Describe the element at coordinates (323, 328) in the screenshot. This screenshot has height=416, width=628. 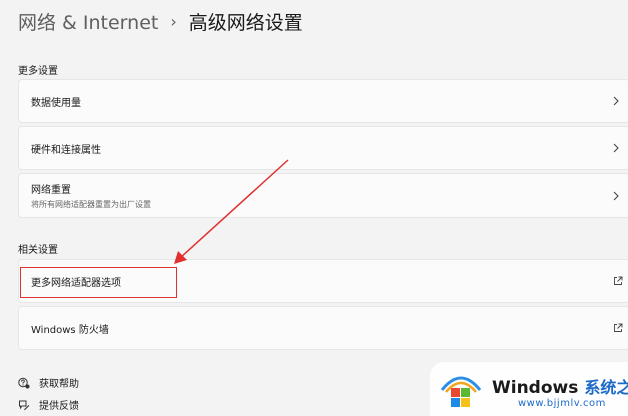
I see `settings-item-windows-firewall: Windows 防火墙` at that location.